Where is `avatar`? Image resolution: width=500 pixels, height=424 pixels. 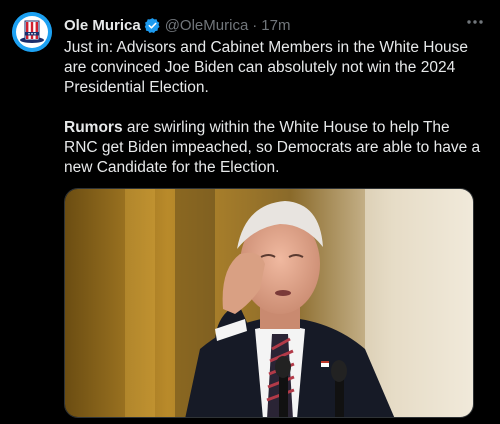 avatar is located at coordinates (32, 32).